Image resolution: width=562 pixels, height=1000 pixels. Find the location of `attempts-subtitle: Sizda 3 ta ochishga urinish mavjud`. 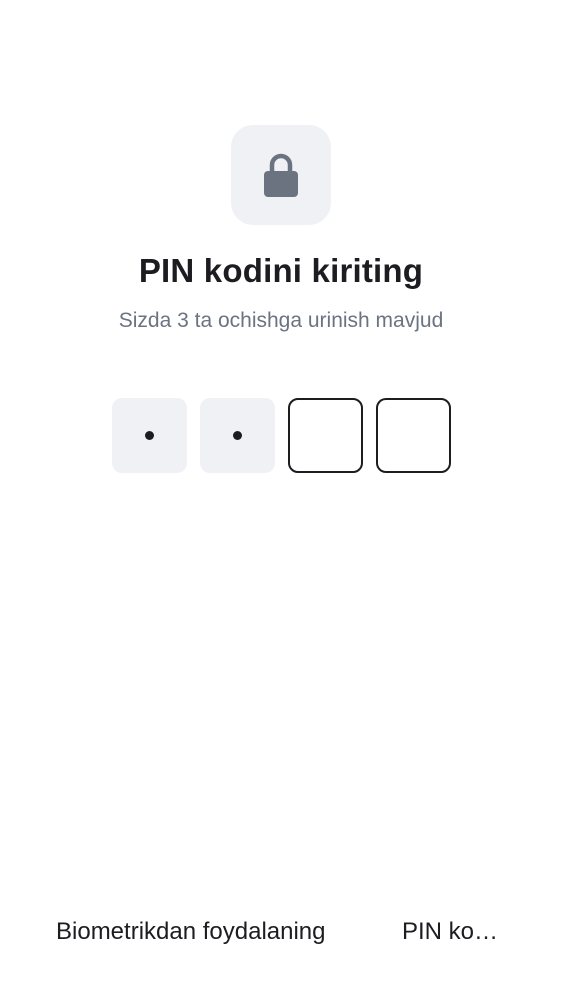

attempts-subtitle: Sizda 3 ta ochishga urinish mavjud is located at coordinates (281, 320).